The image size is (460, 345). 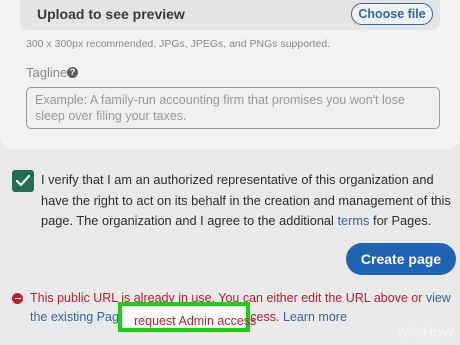 I want to click on request-admin-access-label: request Admin access, so click(x=195, y=321).